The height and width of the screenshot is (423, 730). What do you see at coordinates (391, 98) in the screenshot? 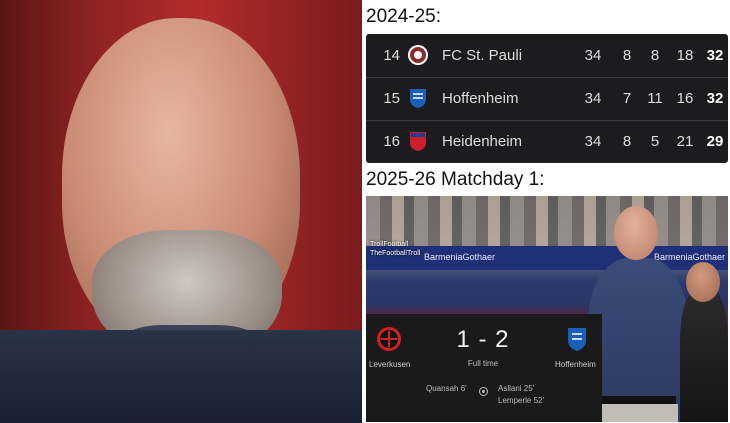
I see `standings-position: 15` at bounding box center [391, 98].